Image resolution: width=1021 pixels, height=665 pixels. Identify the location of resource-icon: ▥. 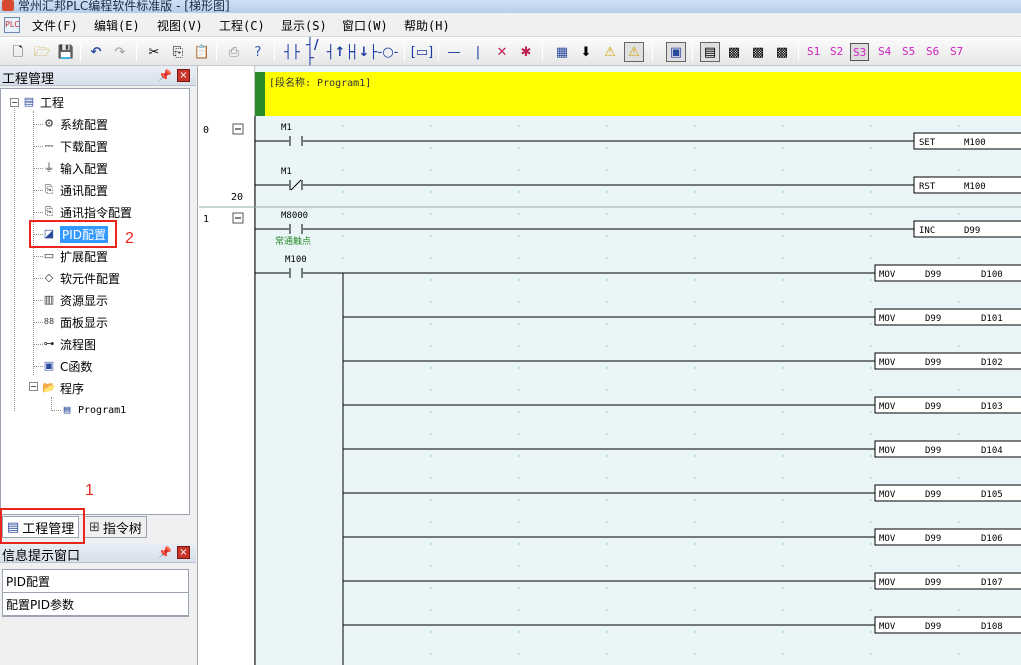
(49, 299).